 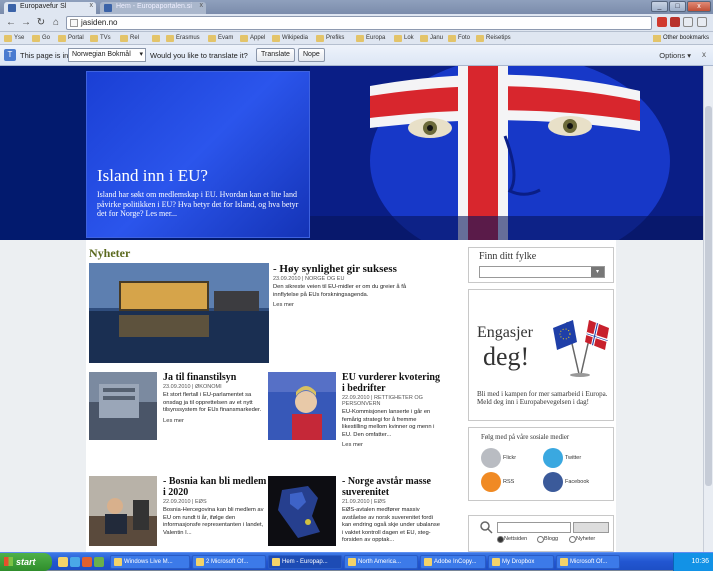 What do you see at coordinates (185, 502) in the screenshot?
I see `article-meta: 22.09.2010 | EØS` at bounding box center [185, 502].